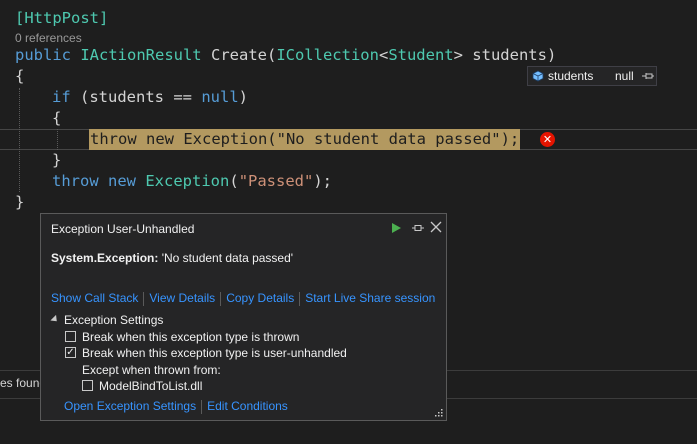  What do you see at coordinates (70, 353) in the screenshot?
I see `checkbox-checked: ✓` at bounding box center [70, 353].